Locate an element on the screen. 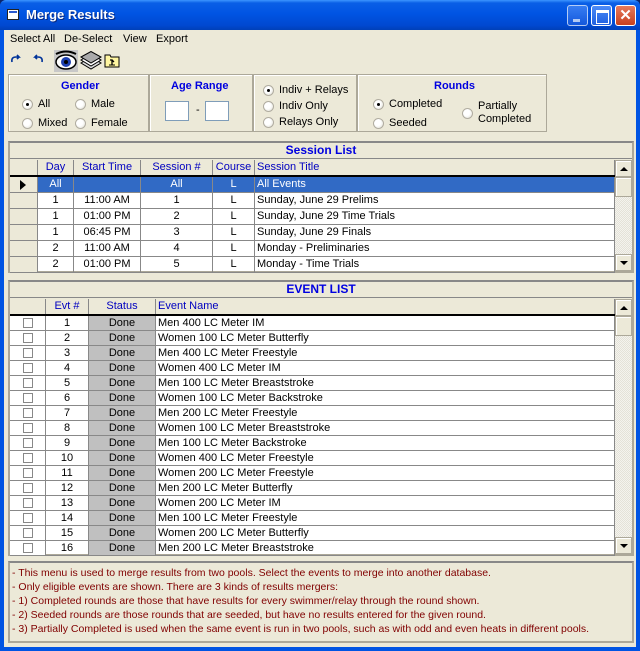  session-row: All All L All Events is located at coordinates (312, 185).